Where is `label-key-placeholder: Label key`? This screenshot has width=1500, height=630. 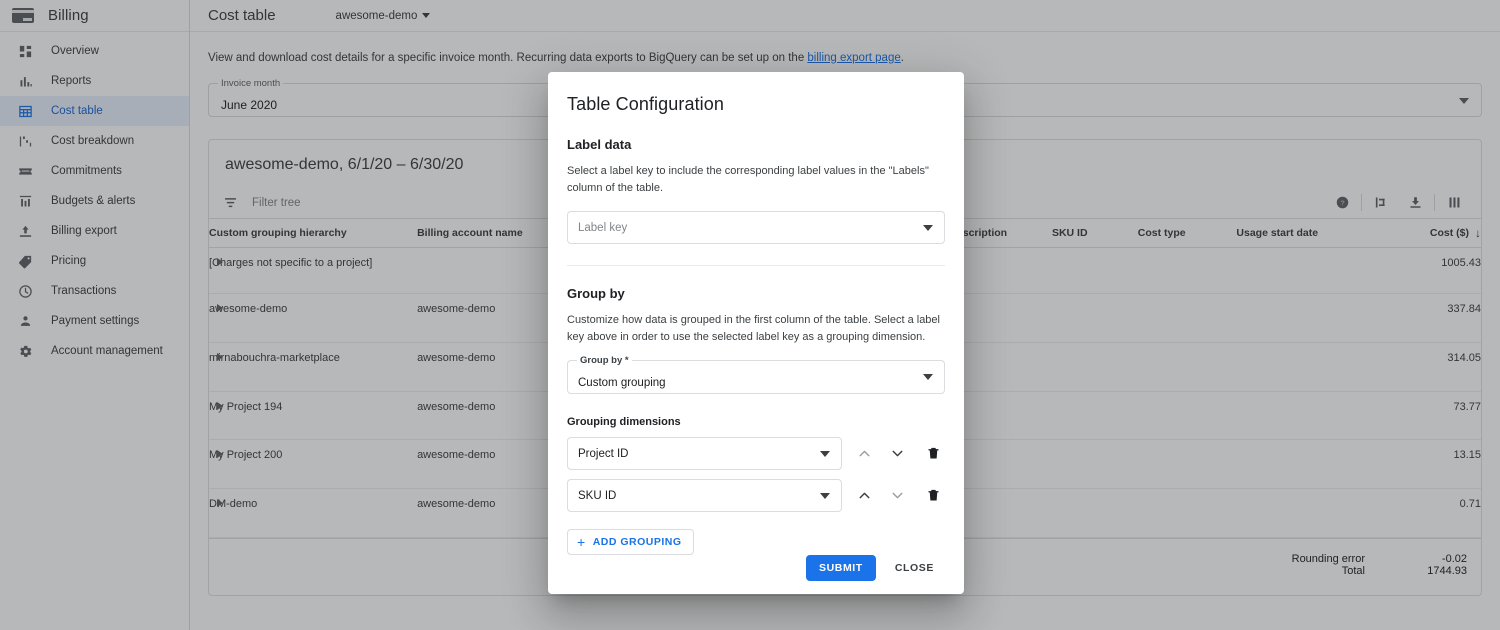 label-key-placeholder: Label key is located at coordinates (603, 227).